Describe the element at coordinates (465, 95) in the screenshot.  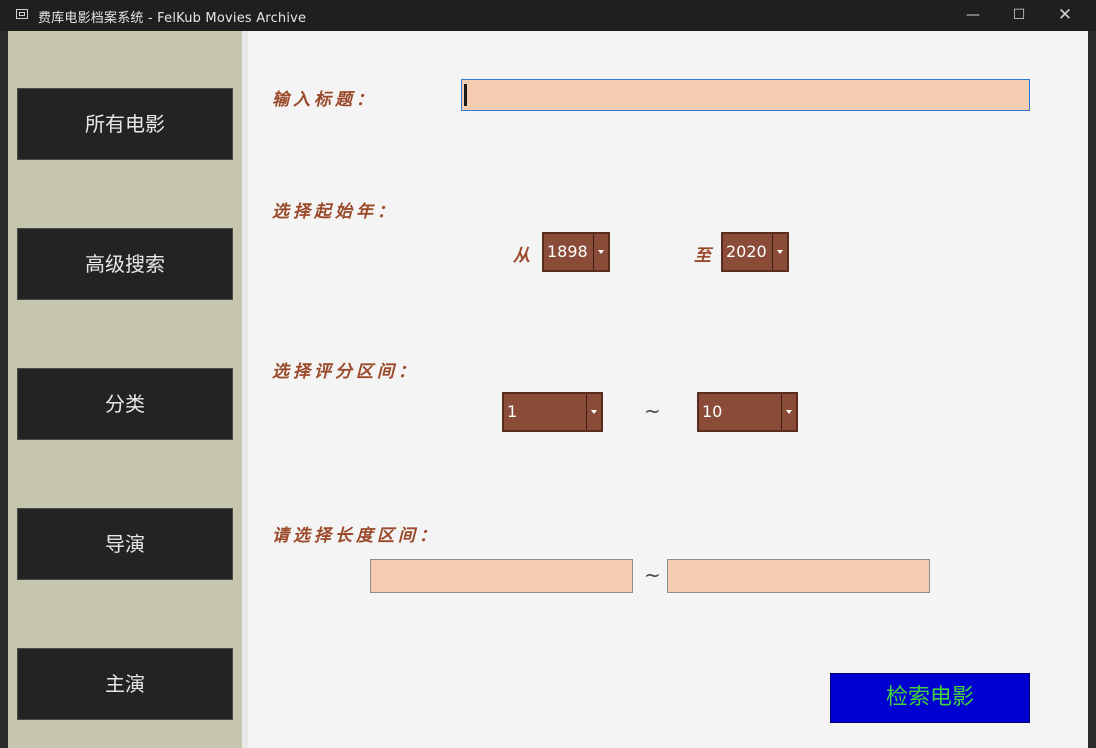
I see `text-caret` at that location.